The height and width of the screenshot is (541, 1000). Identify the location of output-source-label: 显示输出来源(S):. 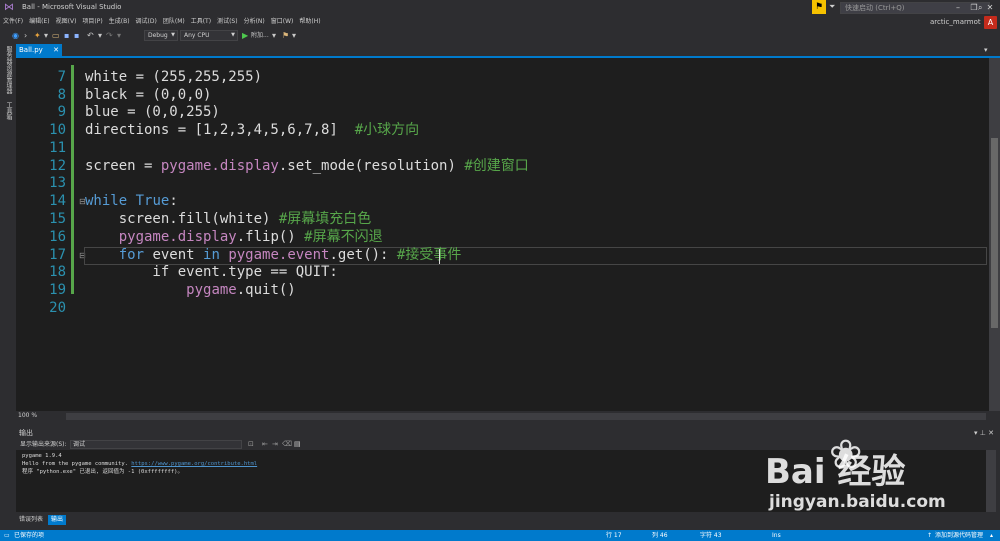
(43, 444).